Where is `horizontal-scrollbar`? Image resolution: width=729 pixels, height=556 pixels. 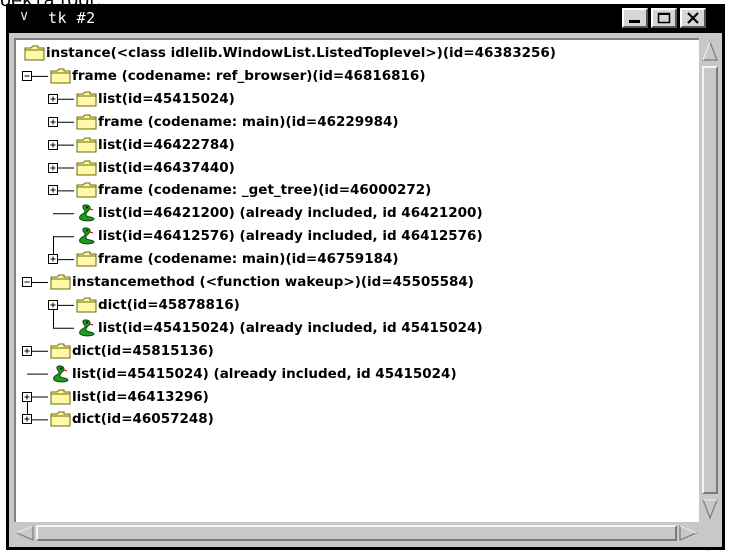
horizontal-scrollbar is located at coordinates (356, 533).